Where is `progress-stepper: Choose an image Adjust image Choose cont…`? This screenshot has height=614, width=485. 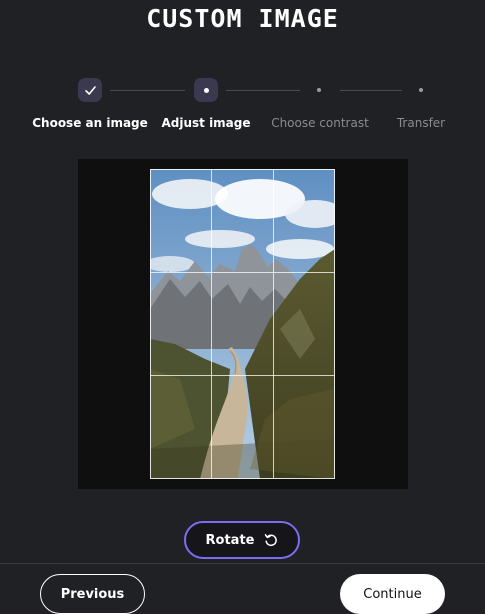 progress-stepper: Choose an image Adjust image Choose cont… is located at coordinates (242, 108).